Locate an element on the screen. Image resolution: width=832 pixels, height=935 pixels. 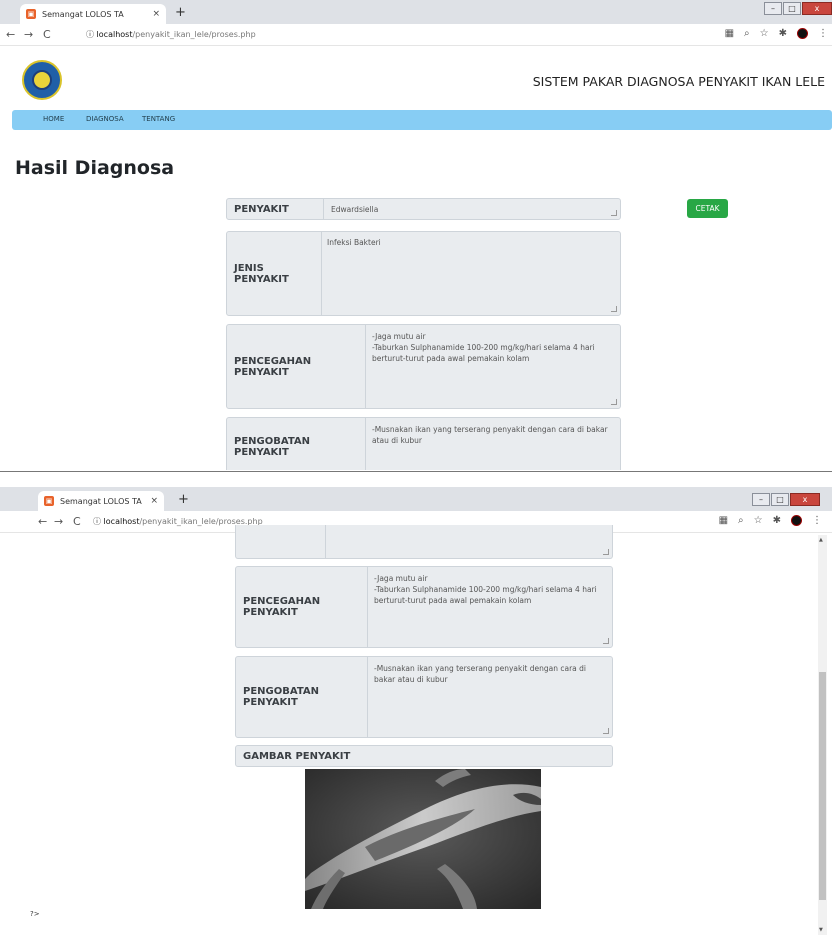
scrollbar-thumb is located at coordinates (822, 786).